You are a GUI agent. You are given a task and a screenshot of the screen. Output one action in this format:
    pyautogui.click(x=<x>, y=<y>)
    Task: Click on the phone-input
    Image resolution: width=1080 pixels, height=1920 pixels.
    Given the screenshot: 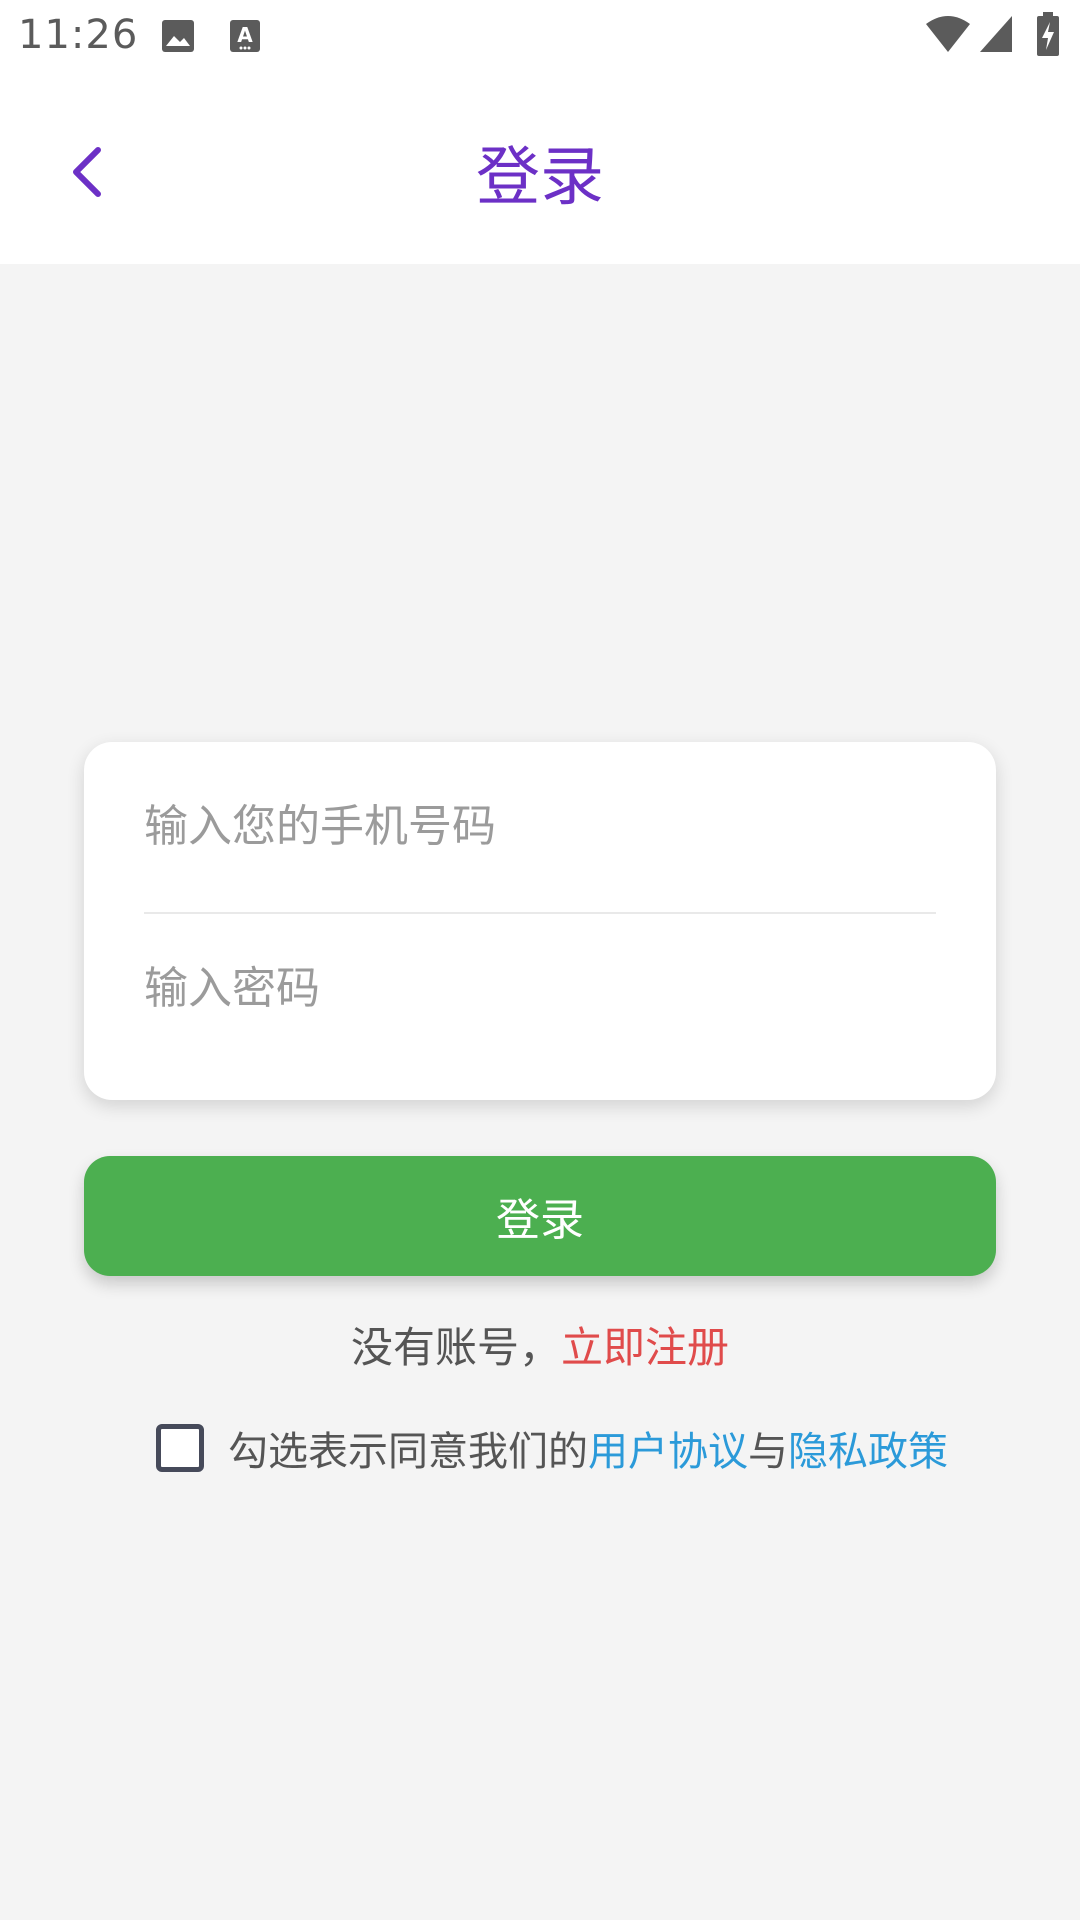 What is the action you would take?
    pyautogui.click(x=540, y=826)
    